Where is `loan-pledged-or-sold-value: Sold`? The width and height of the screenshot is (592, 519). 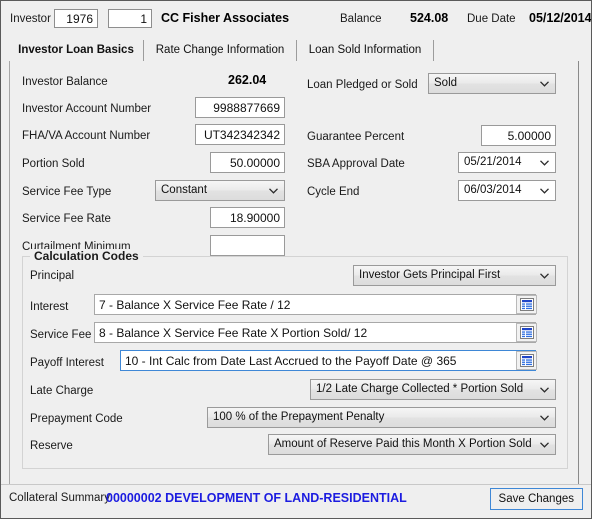
loan-pledged-or-sold-value: Sold is located at coordinates (446, 83).